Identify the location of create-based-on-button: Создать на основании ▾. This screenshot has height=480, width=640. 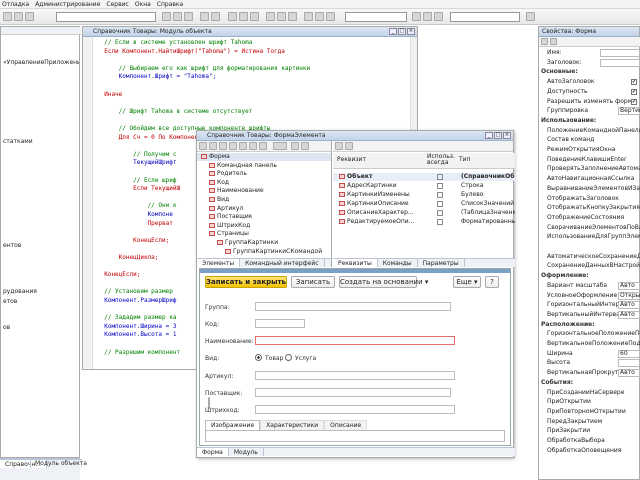
(383, 282).